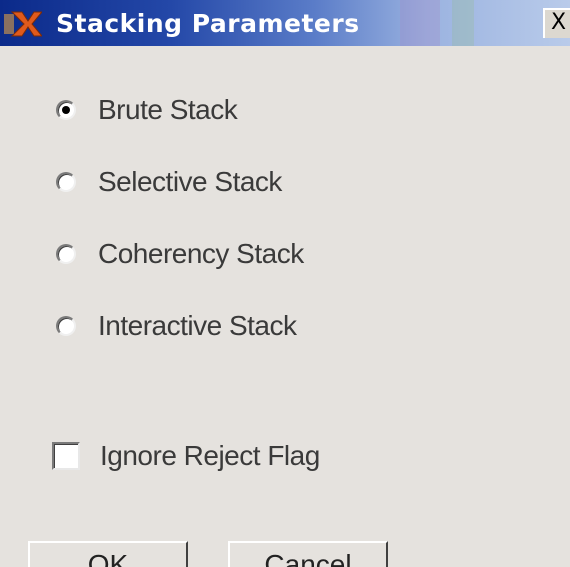 The width and height of the screenshot is (570, 567). Describe the element at coordinates (66, 254) in the screenshot. I see `radio-button-coherency-stack` at that location.